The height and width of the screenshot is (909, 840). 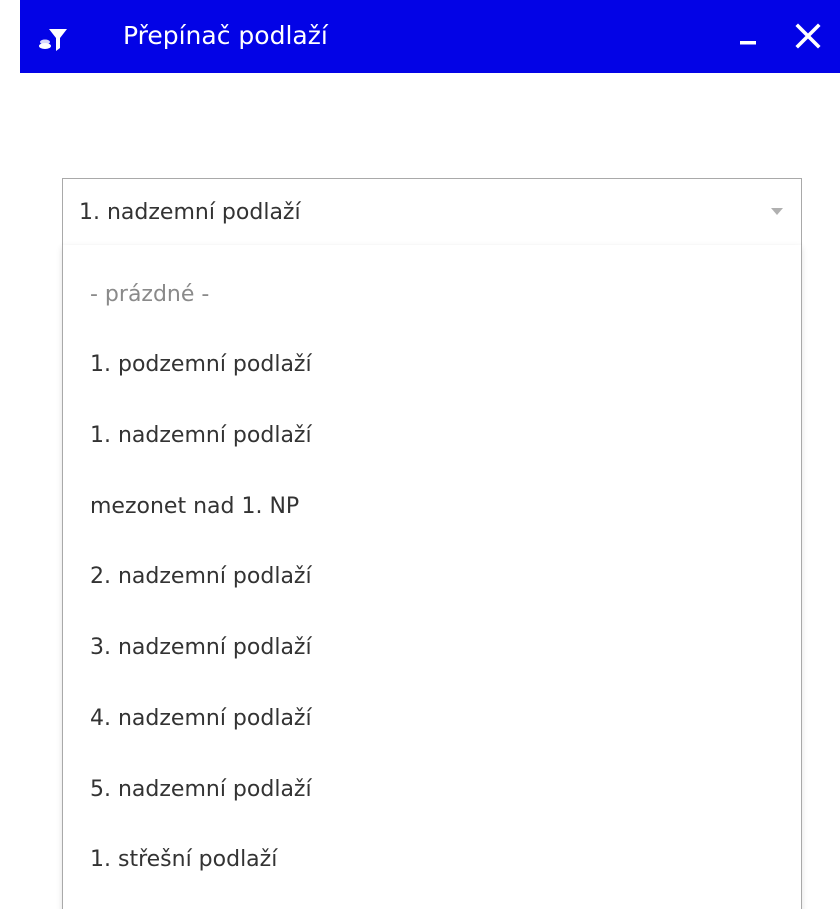 What do you see at coordinates (748, 36) in the screenshot?
I see `minimize-button` at bounding box center [748, 36].